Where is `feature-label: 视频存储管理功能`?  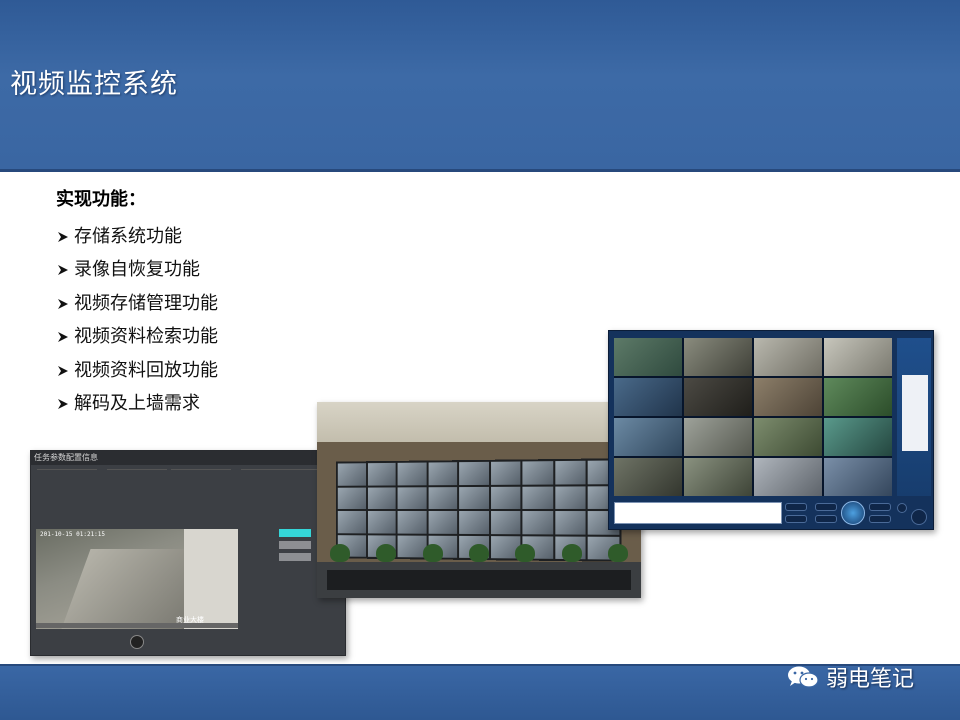 feature-label: 视频存储管理功能 is located at coordinates (146, 303).